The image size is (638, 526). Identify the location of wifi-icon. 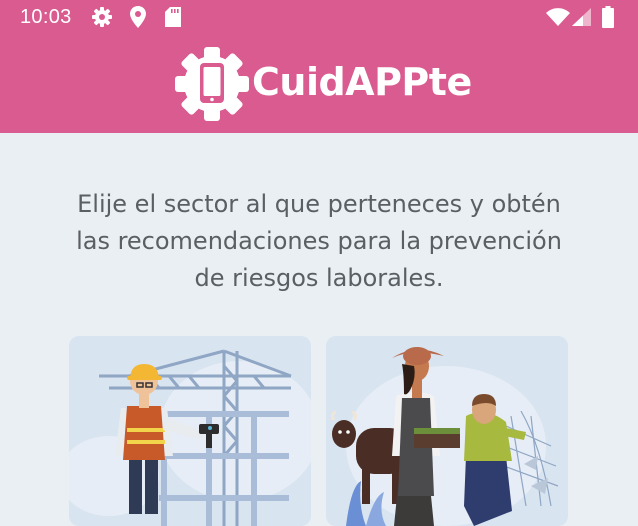
(558, 19).